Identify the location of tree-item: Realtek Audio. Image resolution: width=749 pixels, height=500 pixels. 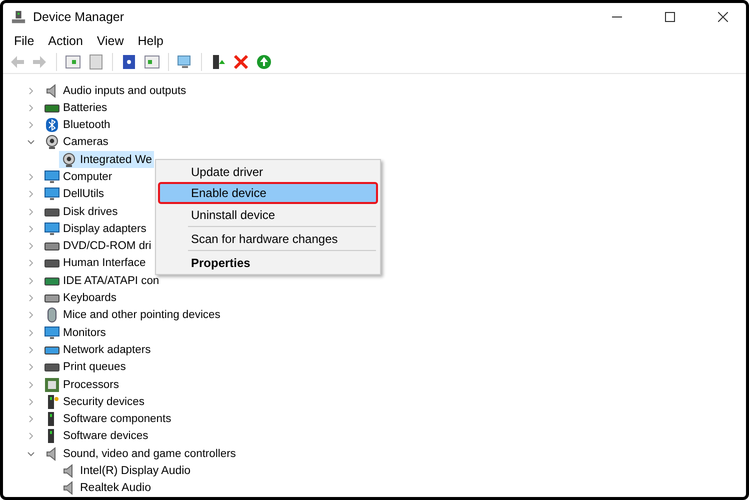
(106, 488).